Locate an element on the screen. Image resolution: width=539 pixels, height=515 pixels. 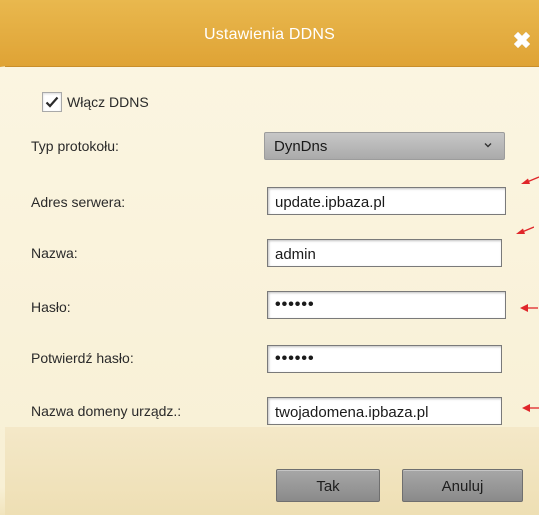
username-input: admin is located at coordinates (384, 253).